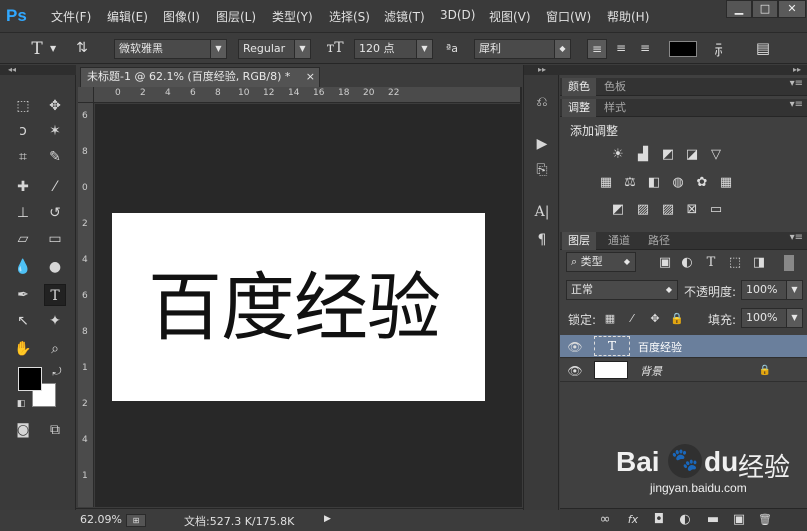  I want to click on character-panel-icon: ▤, so click(763, 48).